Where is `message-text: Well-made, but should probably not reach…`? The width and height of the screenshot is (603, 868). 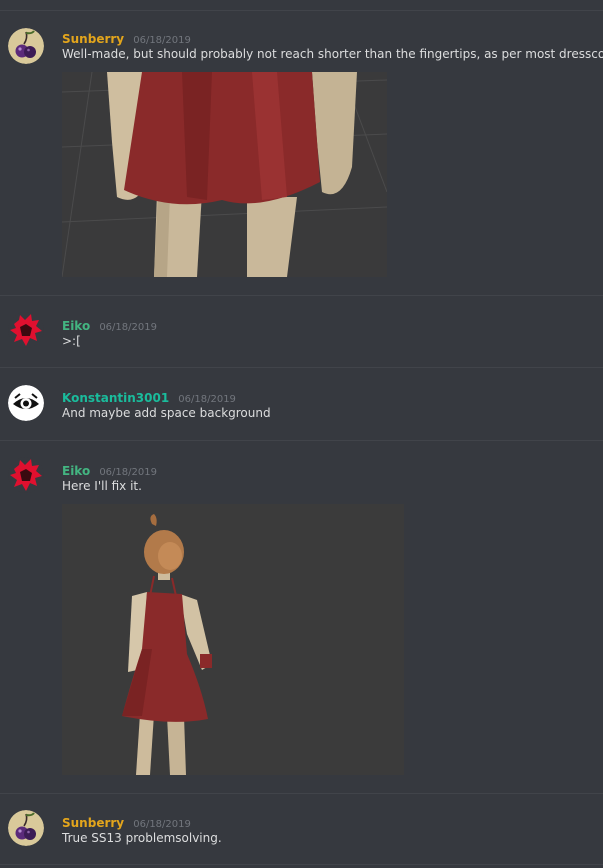 message-text: Well-made, but should probably not reach… is located at coordinates (332, 54).